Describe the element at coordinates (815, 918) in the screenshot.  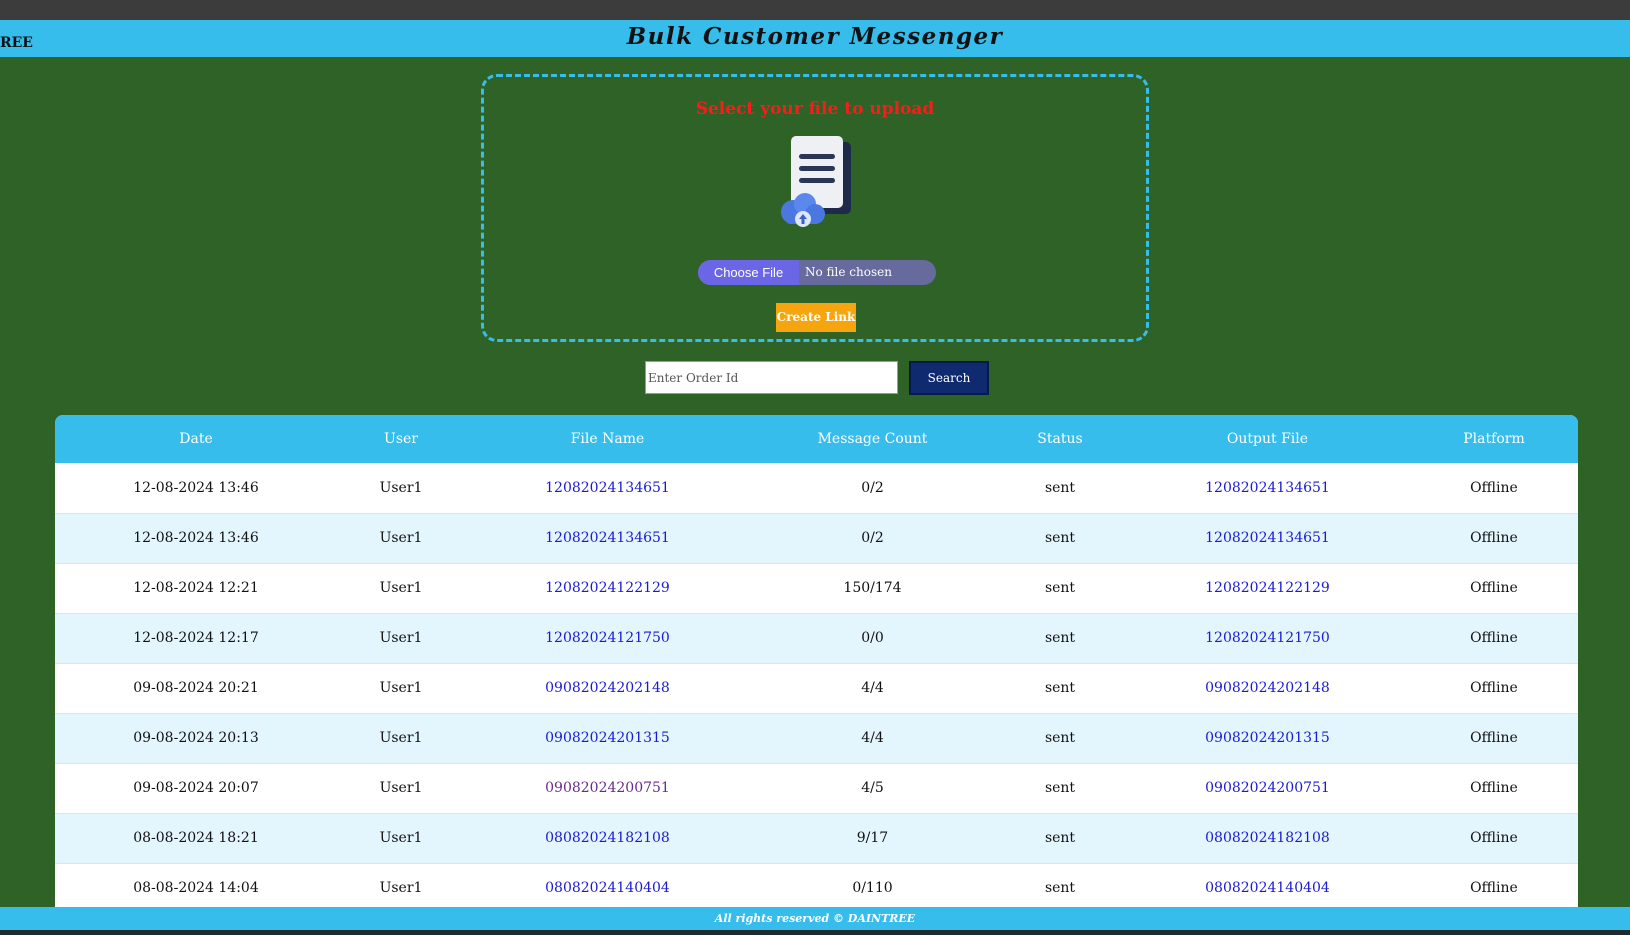
I see `page-footer: All rights reserved © DAINTREE` at that location.